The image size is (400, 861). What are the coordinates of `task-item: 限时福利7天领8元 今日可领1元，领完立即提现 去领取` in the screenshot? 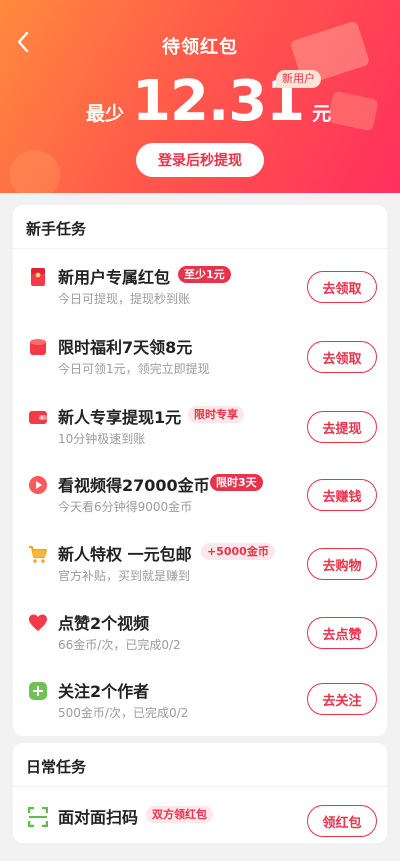 It's located at (200, 359).